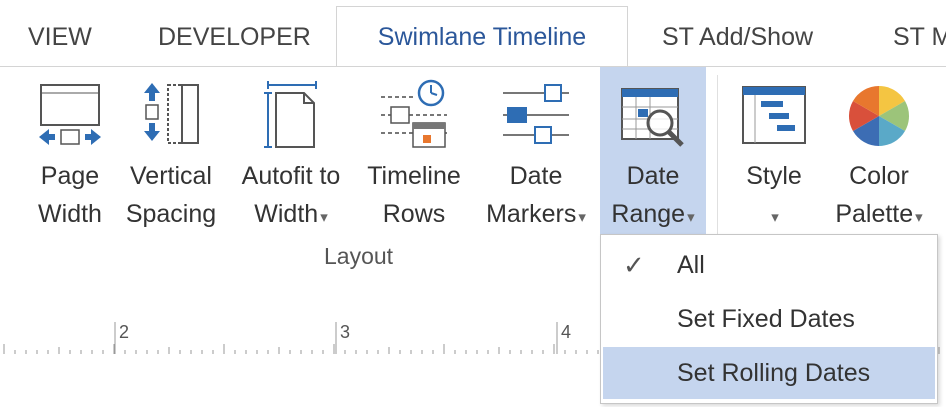  Describe the element at coordinates (234, 33) in the screenshot. I see `tab-developer: DEVELOPER` at that location.